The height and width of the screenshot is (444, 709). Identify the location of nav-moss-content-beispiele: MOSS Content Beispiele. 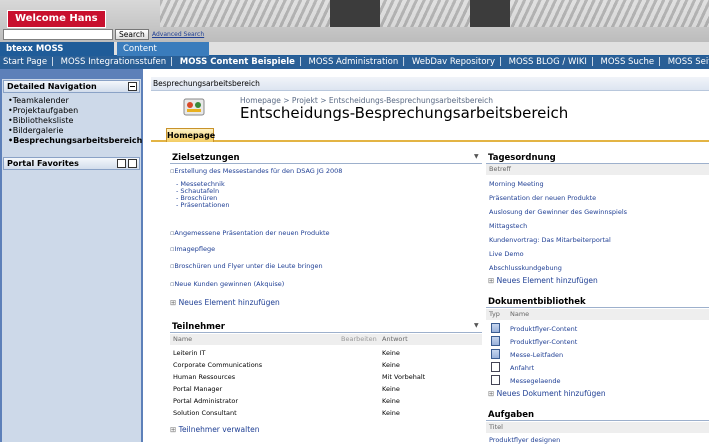
(237, 62).